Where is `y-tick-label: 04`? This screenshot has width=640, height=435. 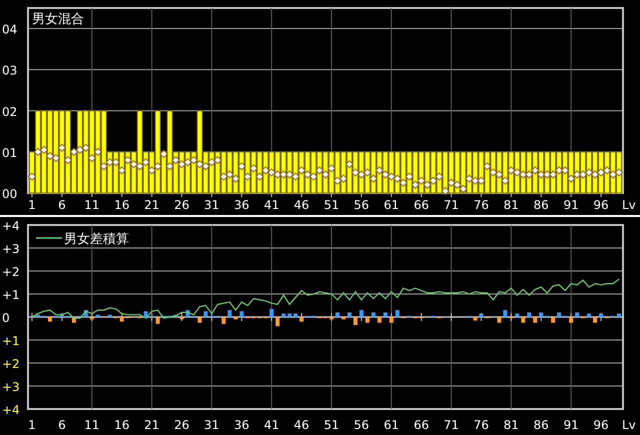 y-tick-label: 04 is located at coordinates (10, 29).